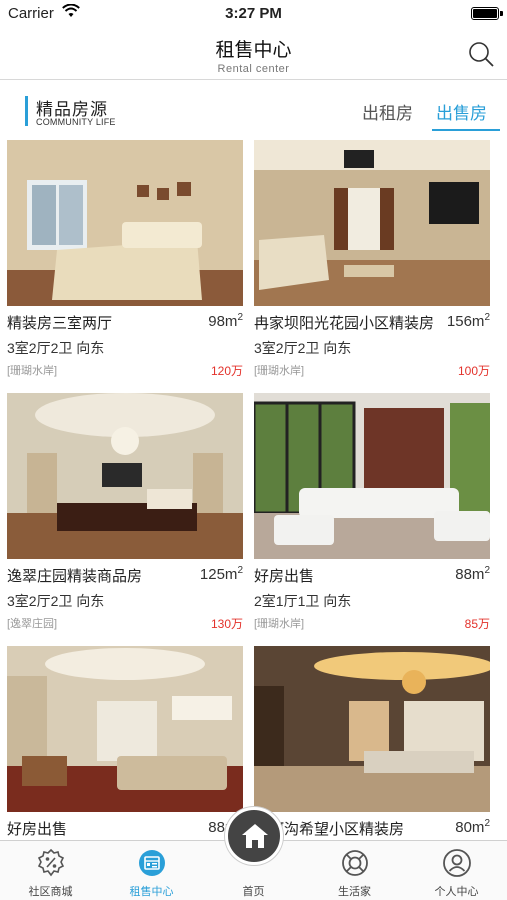 This screenshot has width=507, height=900. I want to click on listing-area: 125m2, so click(221, 574).